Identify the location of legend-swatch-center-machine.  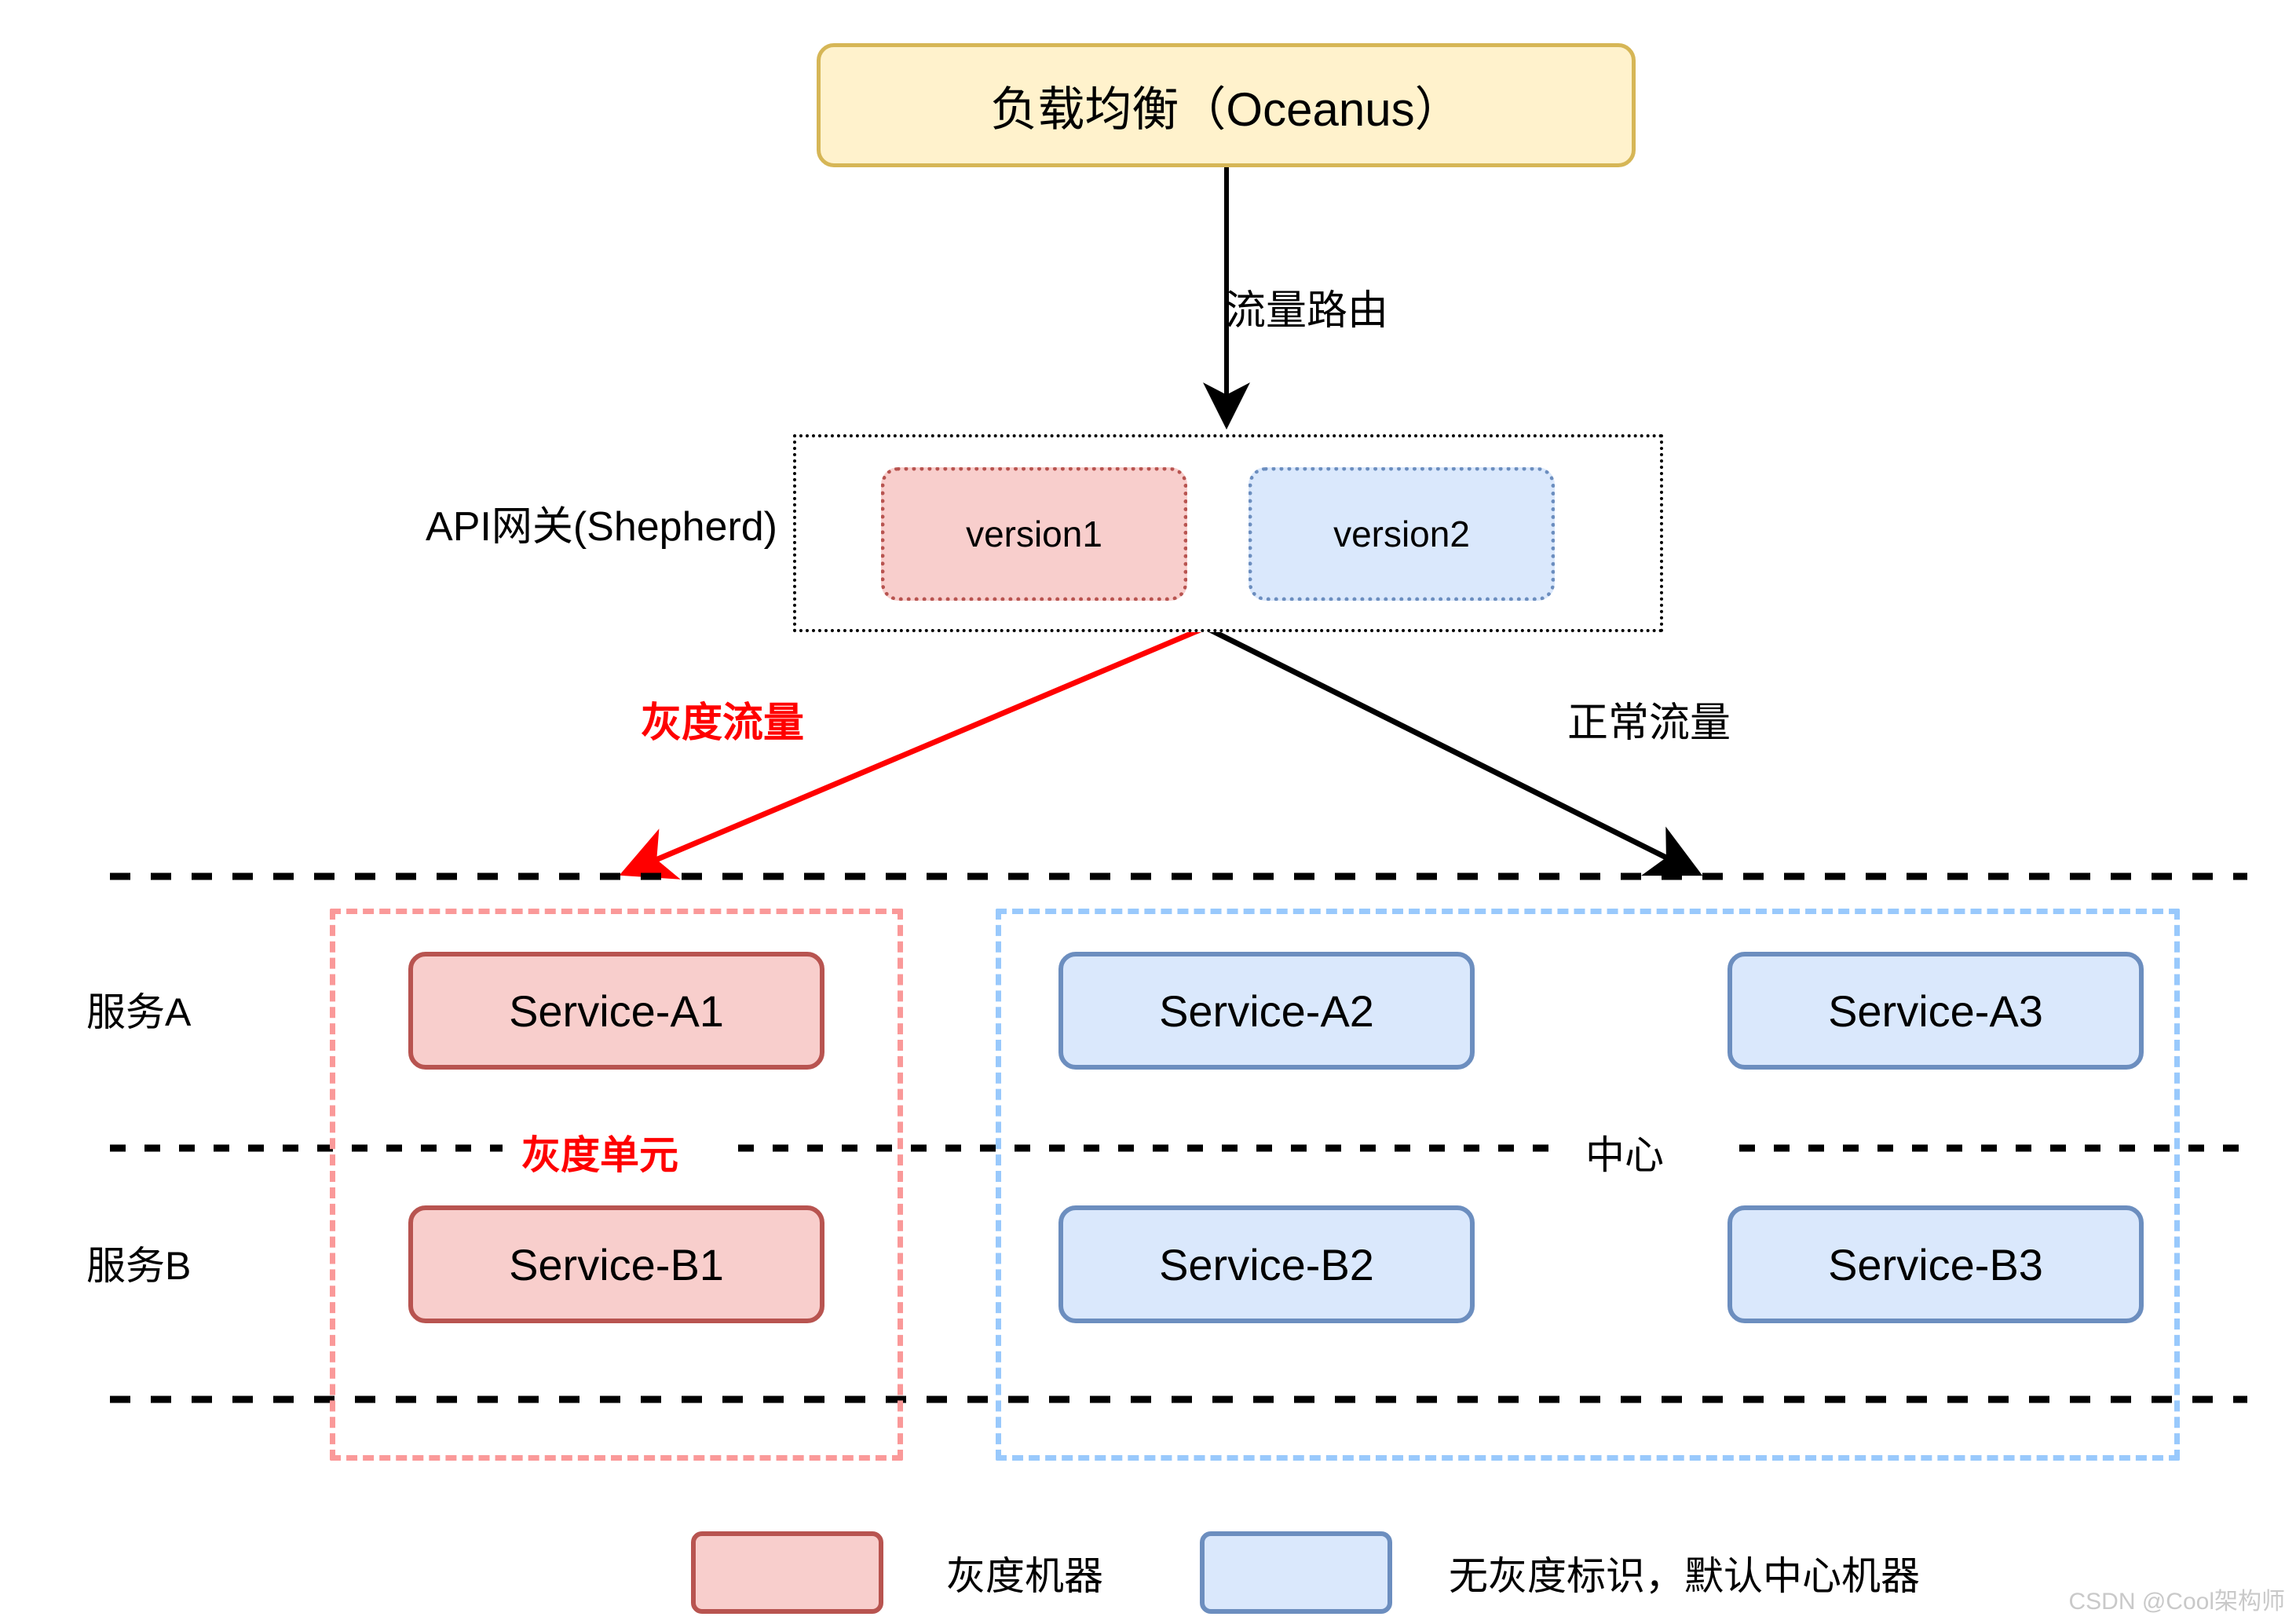
(1296, 1572).